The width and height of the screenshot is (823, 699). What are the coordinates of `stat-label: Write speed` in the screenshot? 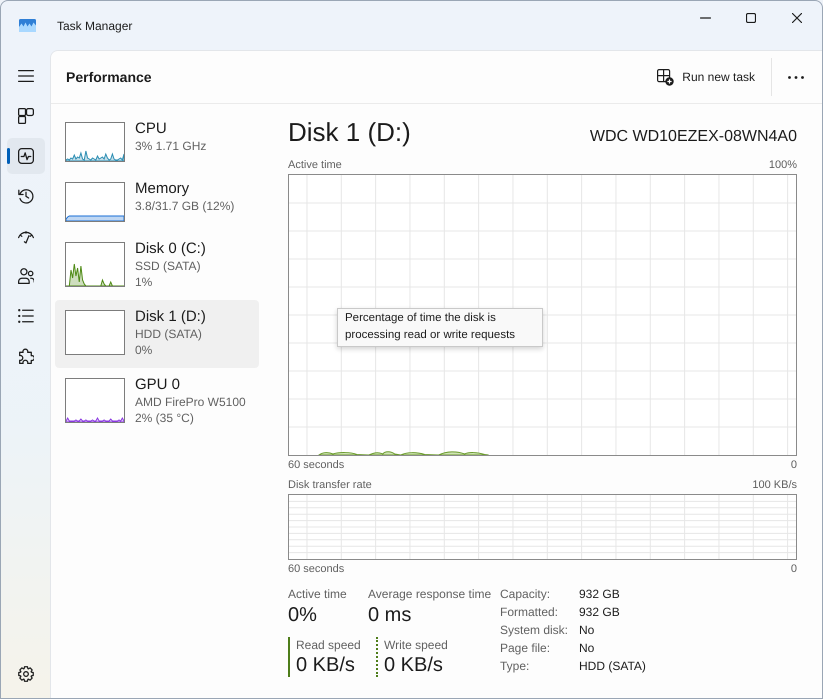 It's located at (416, 645).